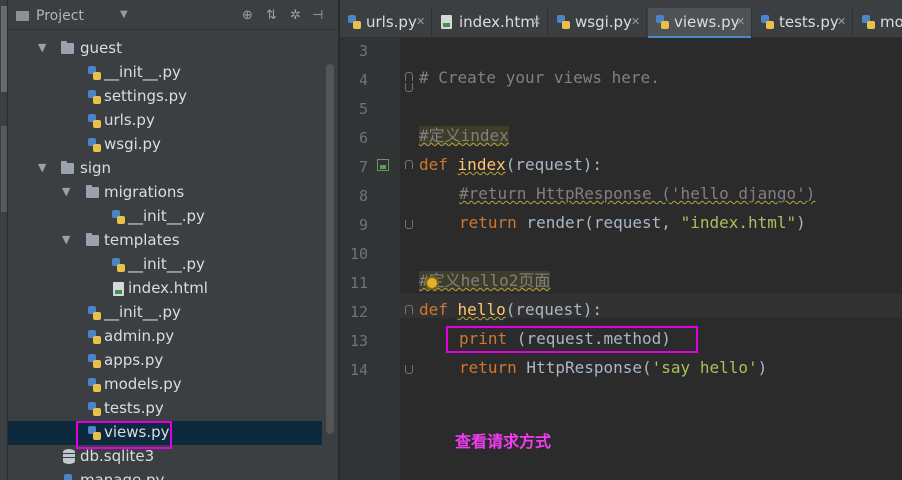 The height and width of the screenshot is (480, 902). What do you see at coordinates (637, 194) in the screenshot?
I see `code-line-8: #return HttpResponse ('hello django')` at bounding box center [637, 194].